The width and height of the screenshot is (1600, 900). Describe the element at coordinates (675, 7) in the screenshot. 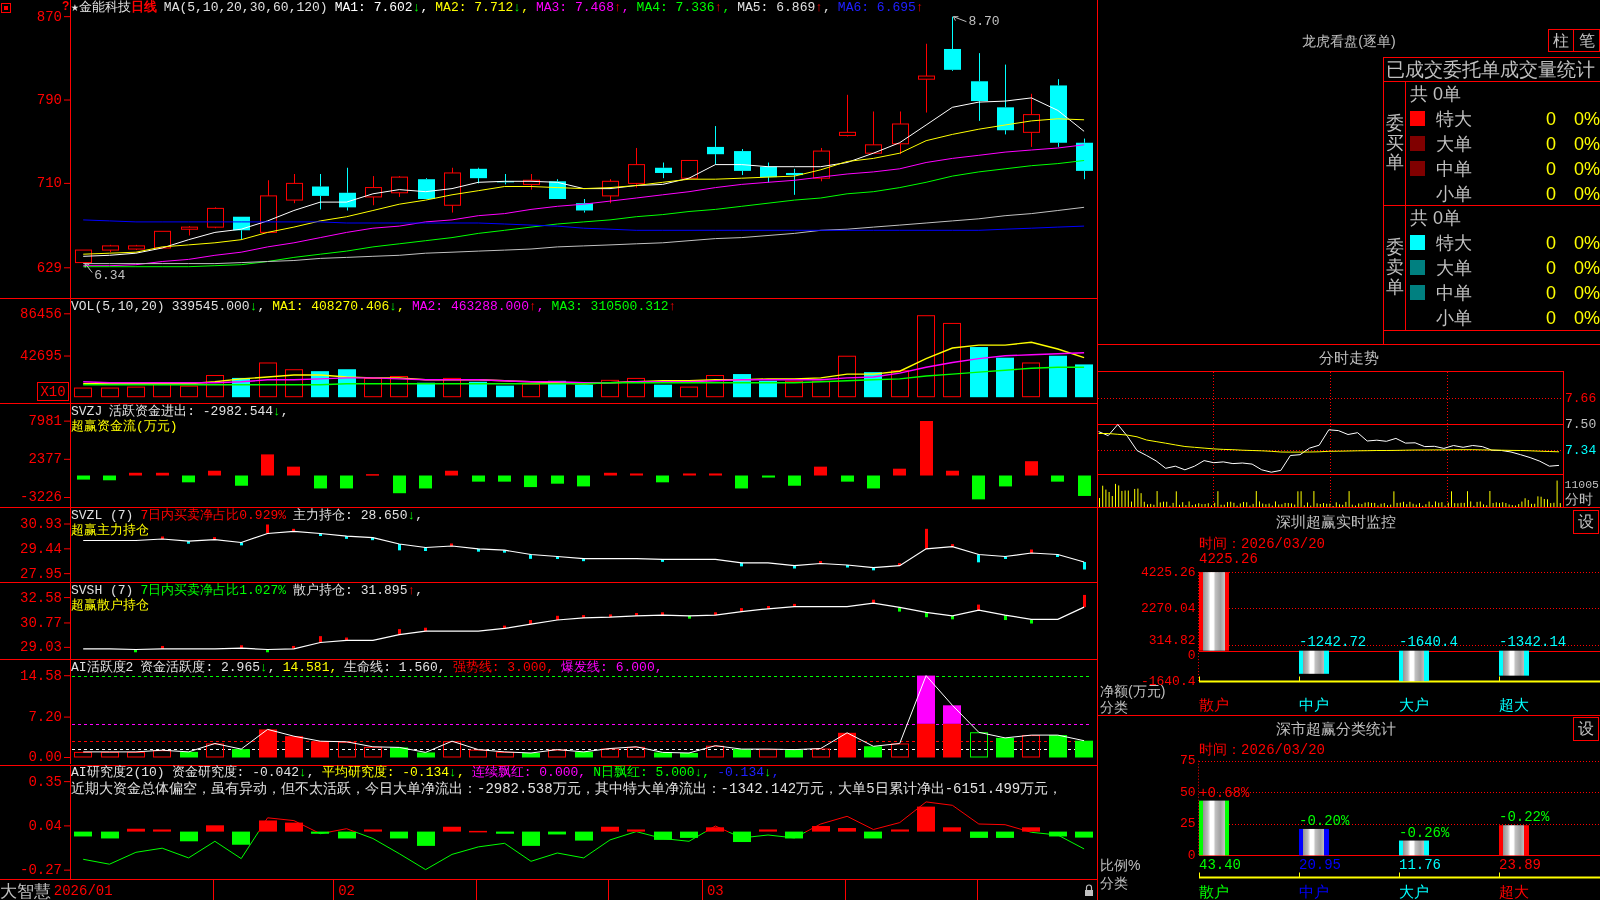

I see `indicator-label: MA4: 7.336` at that location.